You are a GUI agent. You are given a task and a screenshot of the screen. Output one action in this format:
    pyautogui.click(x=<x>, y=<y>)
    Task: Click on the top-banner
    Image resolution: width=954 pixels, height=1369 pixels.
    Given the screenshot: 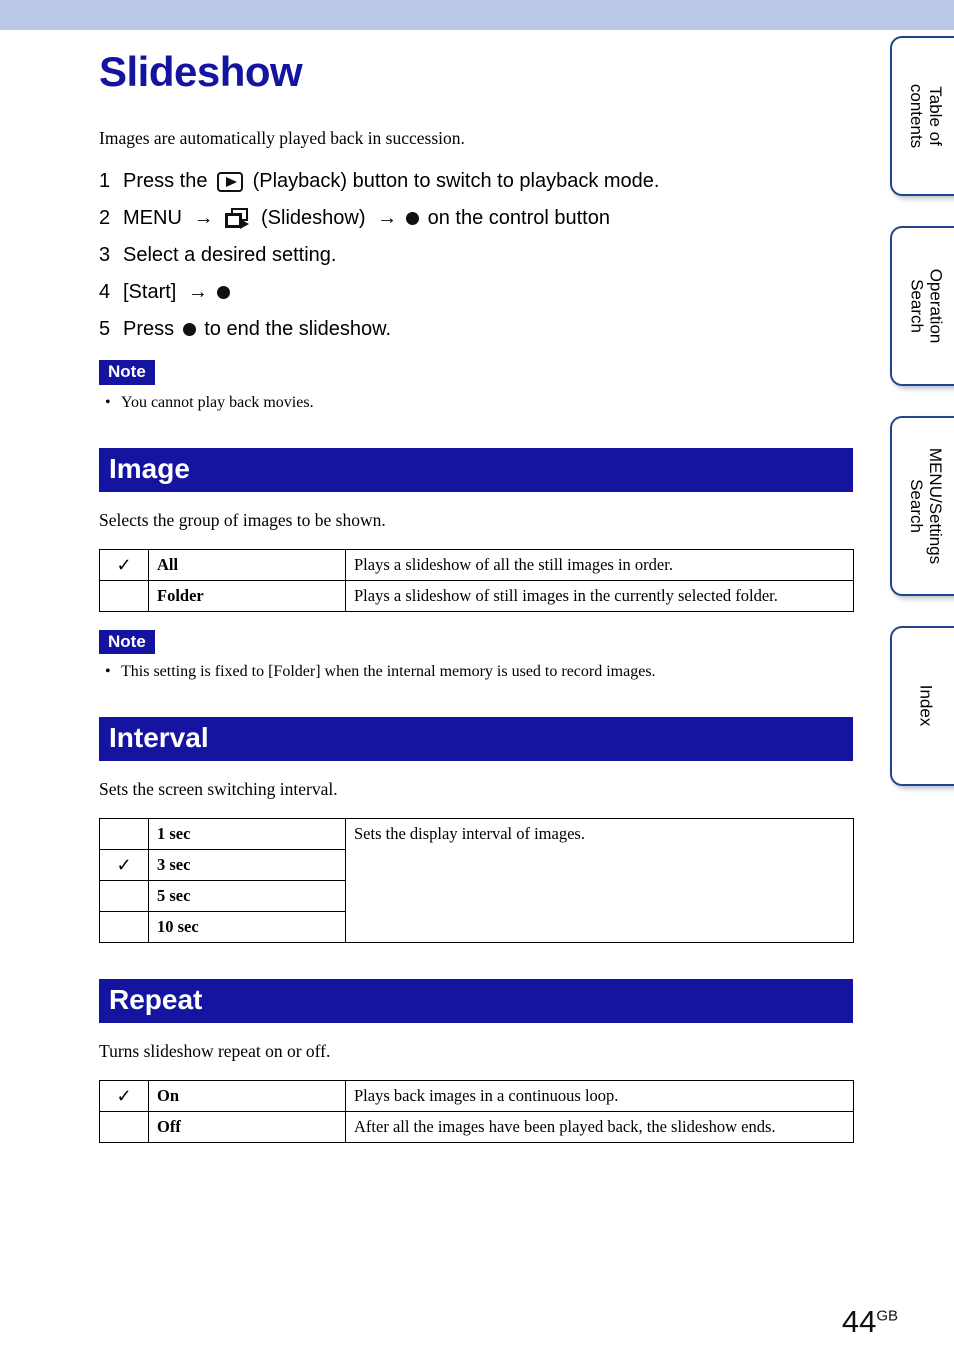 What is the action you would take?
    pyautogui.click(x=477, y=15)
    